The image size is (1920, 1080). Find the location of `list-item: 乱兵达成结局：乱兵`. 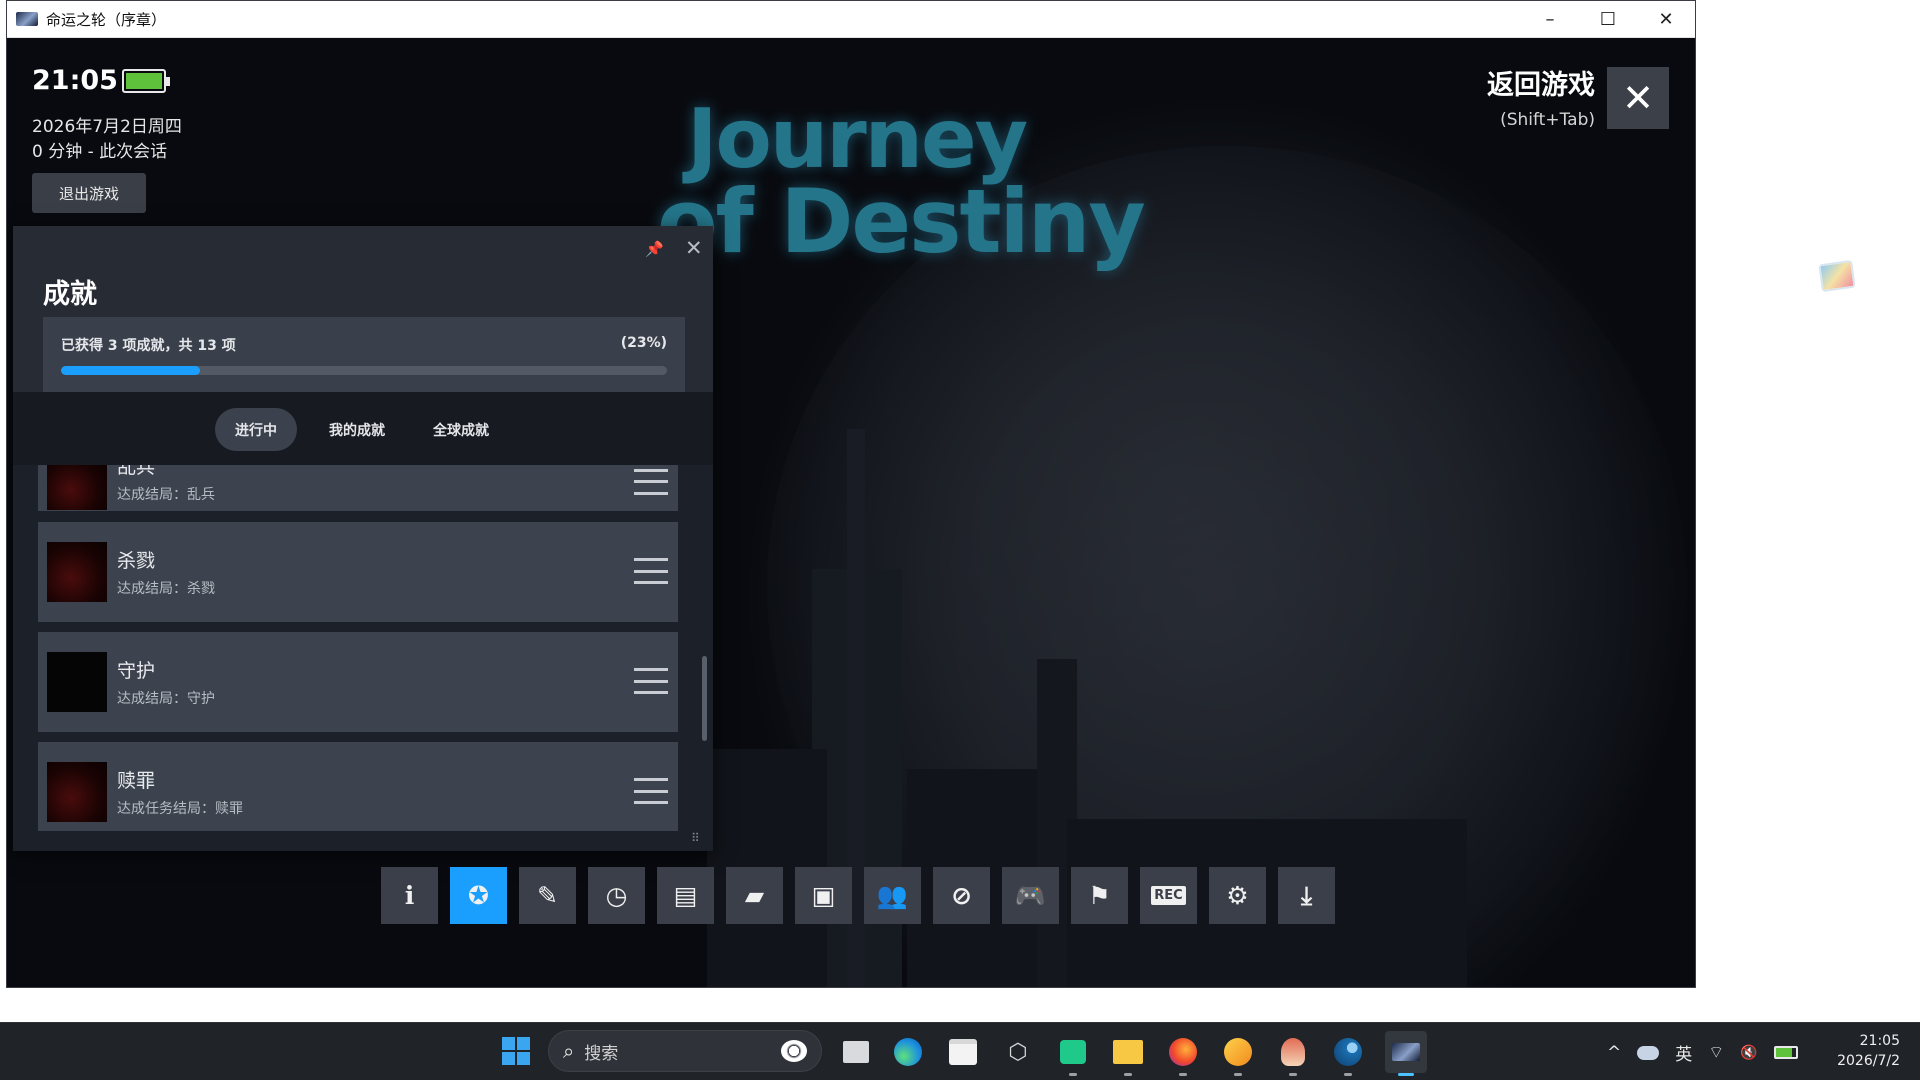

list-item: 乱兵达成结局：乱兵 is located at coordinates (358, 488).